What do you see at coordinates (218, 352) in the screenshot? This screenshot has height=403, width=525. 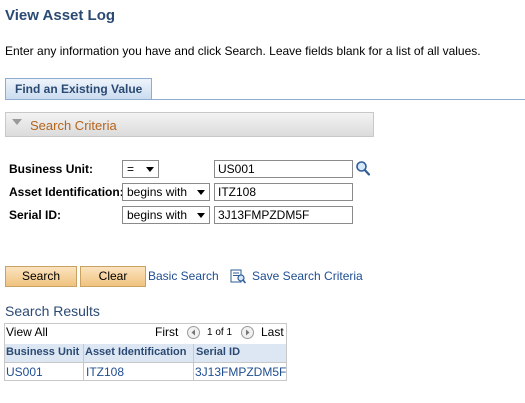 I see `column-header-serial-id: Serial ID` at bounding box center [218, 352].